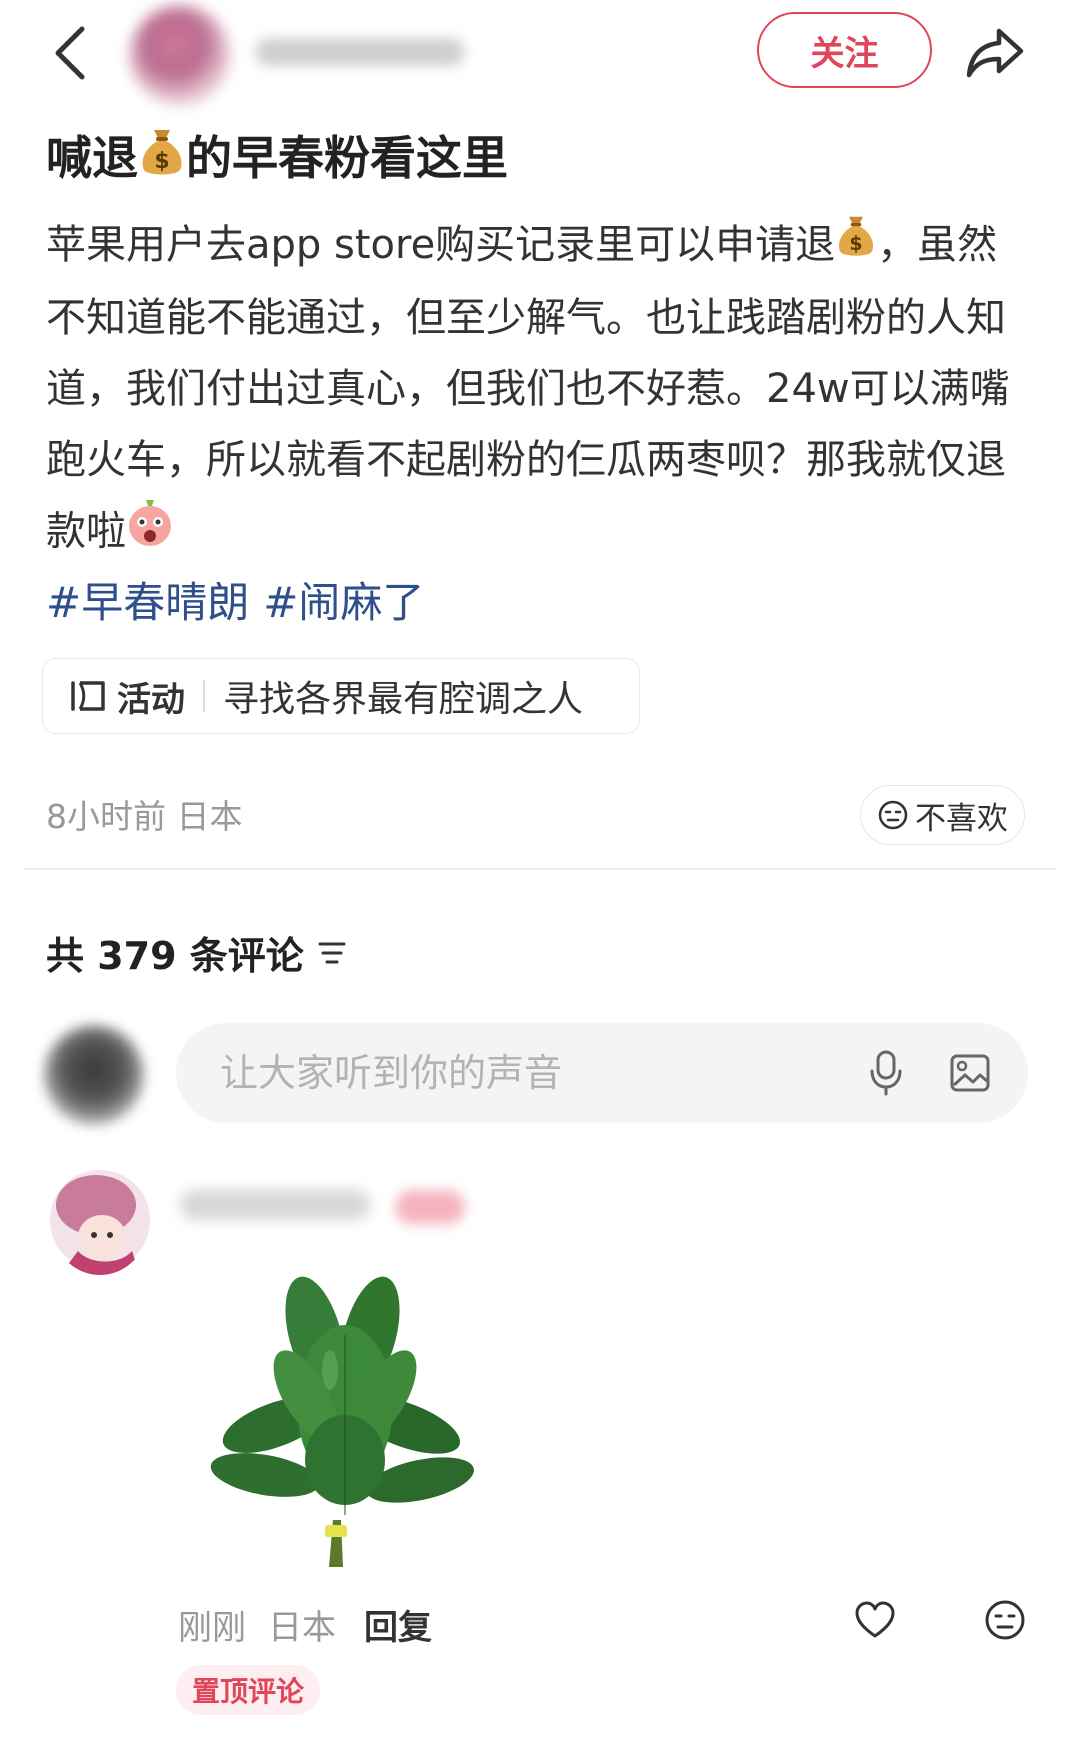 The image size is (1080, 1760). What do you see at coordinates (541, 160) in the screenshot?
I see `post-title: 喊退 $ 的早春粉看这里` at bounding box center [541, 160].